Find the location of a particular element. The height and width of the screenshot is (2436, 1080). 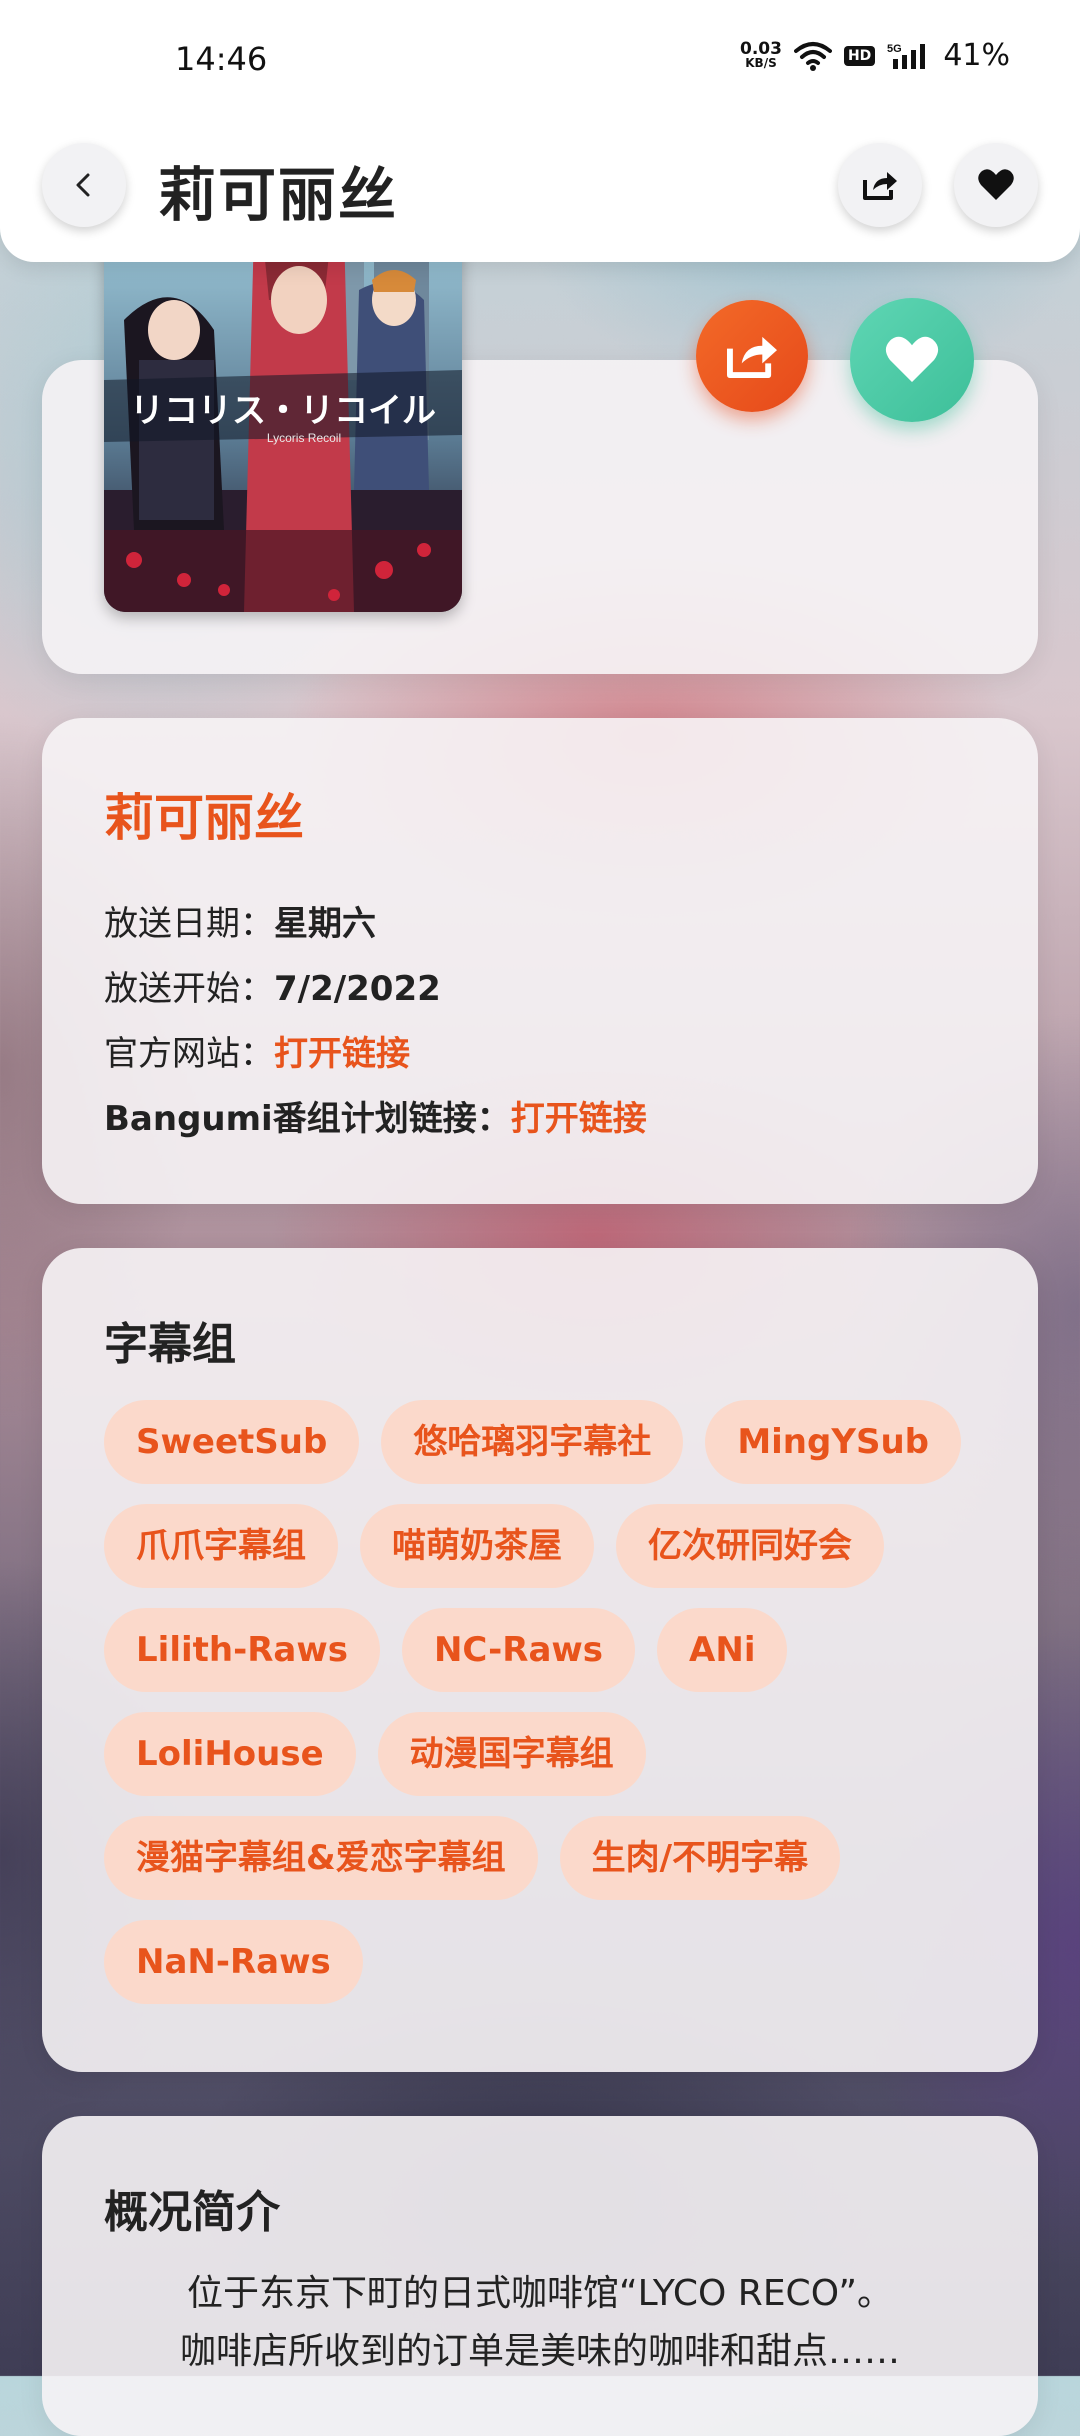

page-title: 莉可丽丝 is located at coordinates (278, 195).